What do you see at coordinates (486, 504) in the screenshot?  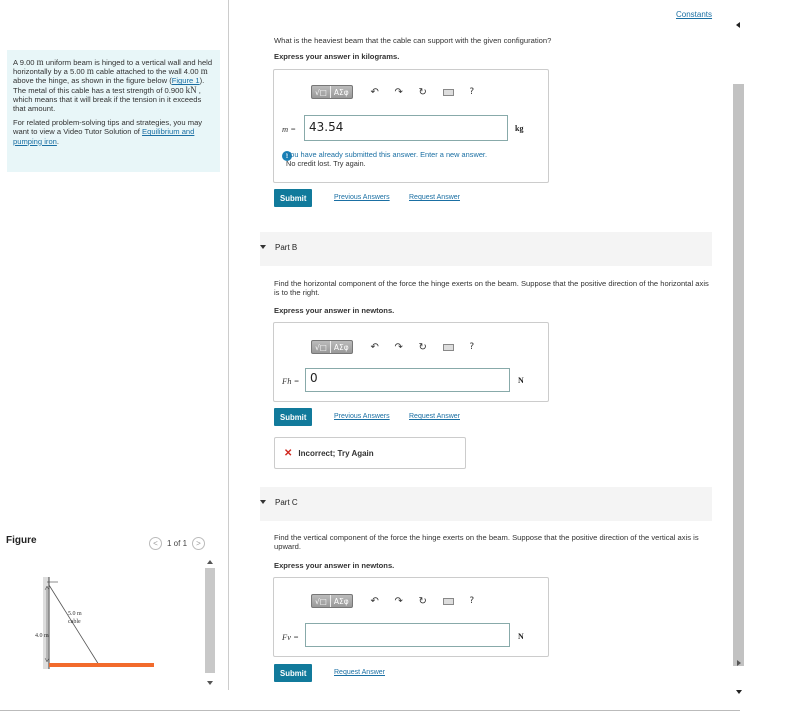 I see `part-c-header: Part C` at bounding box center [486, 504].